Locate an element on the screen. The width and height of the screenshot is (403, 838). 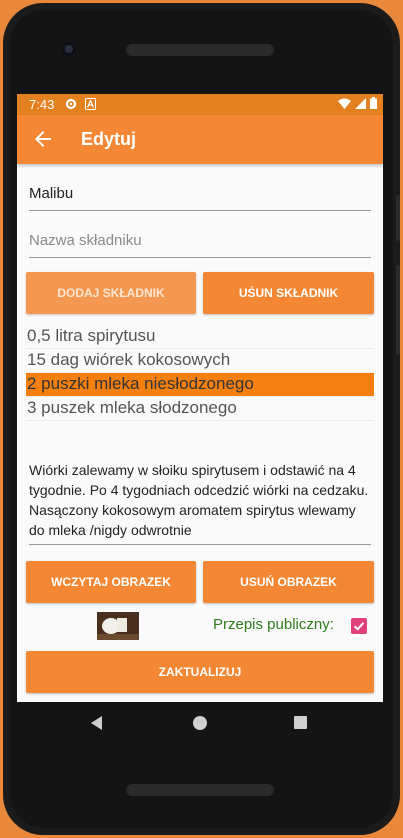
status-time: 7:43 is located at coordinates (42, 104).